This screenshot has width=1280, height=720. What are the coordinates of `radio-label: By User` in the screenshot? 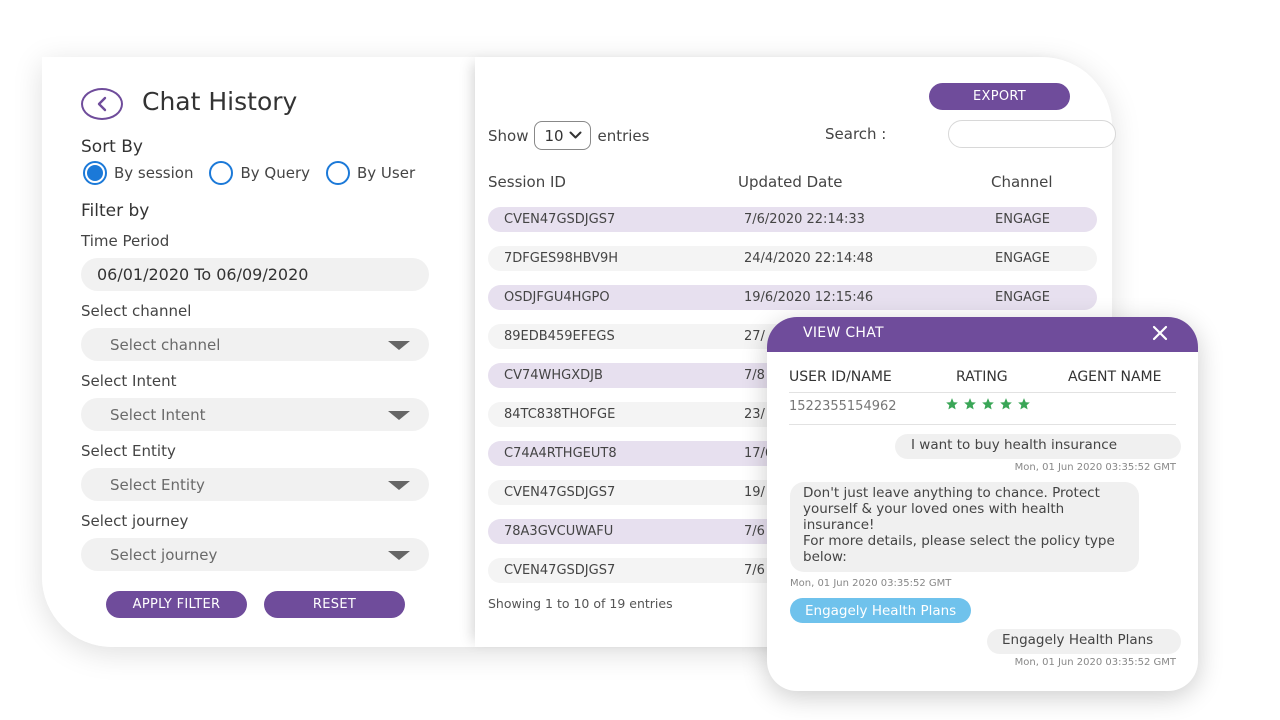 It's located at (386, 173).